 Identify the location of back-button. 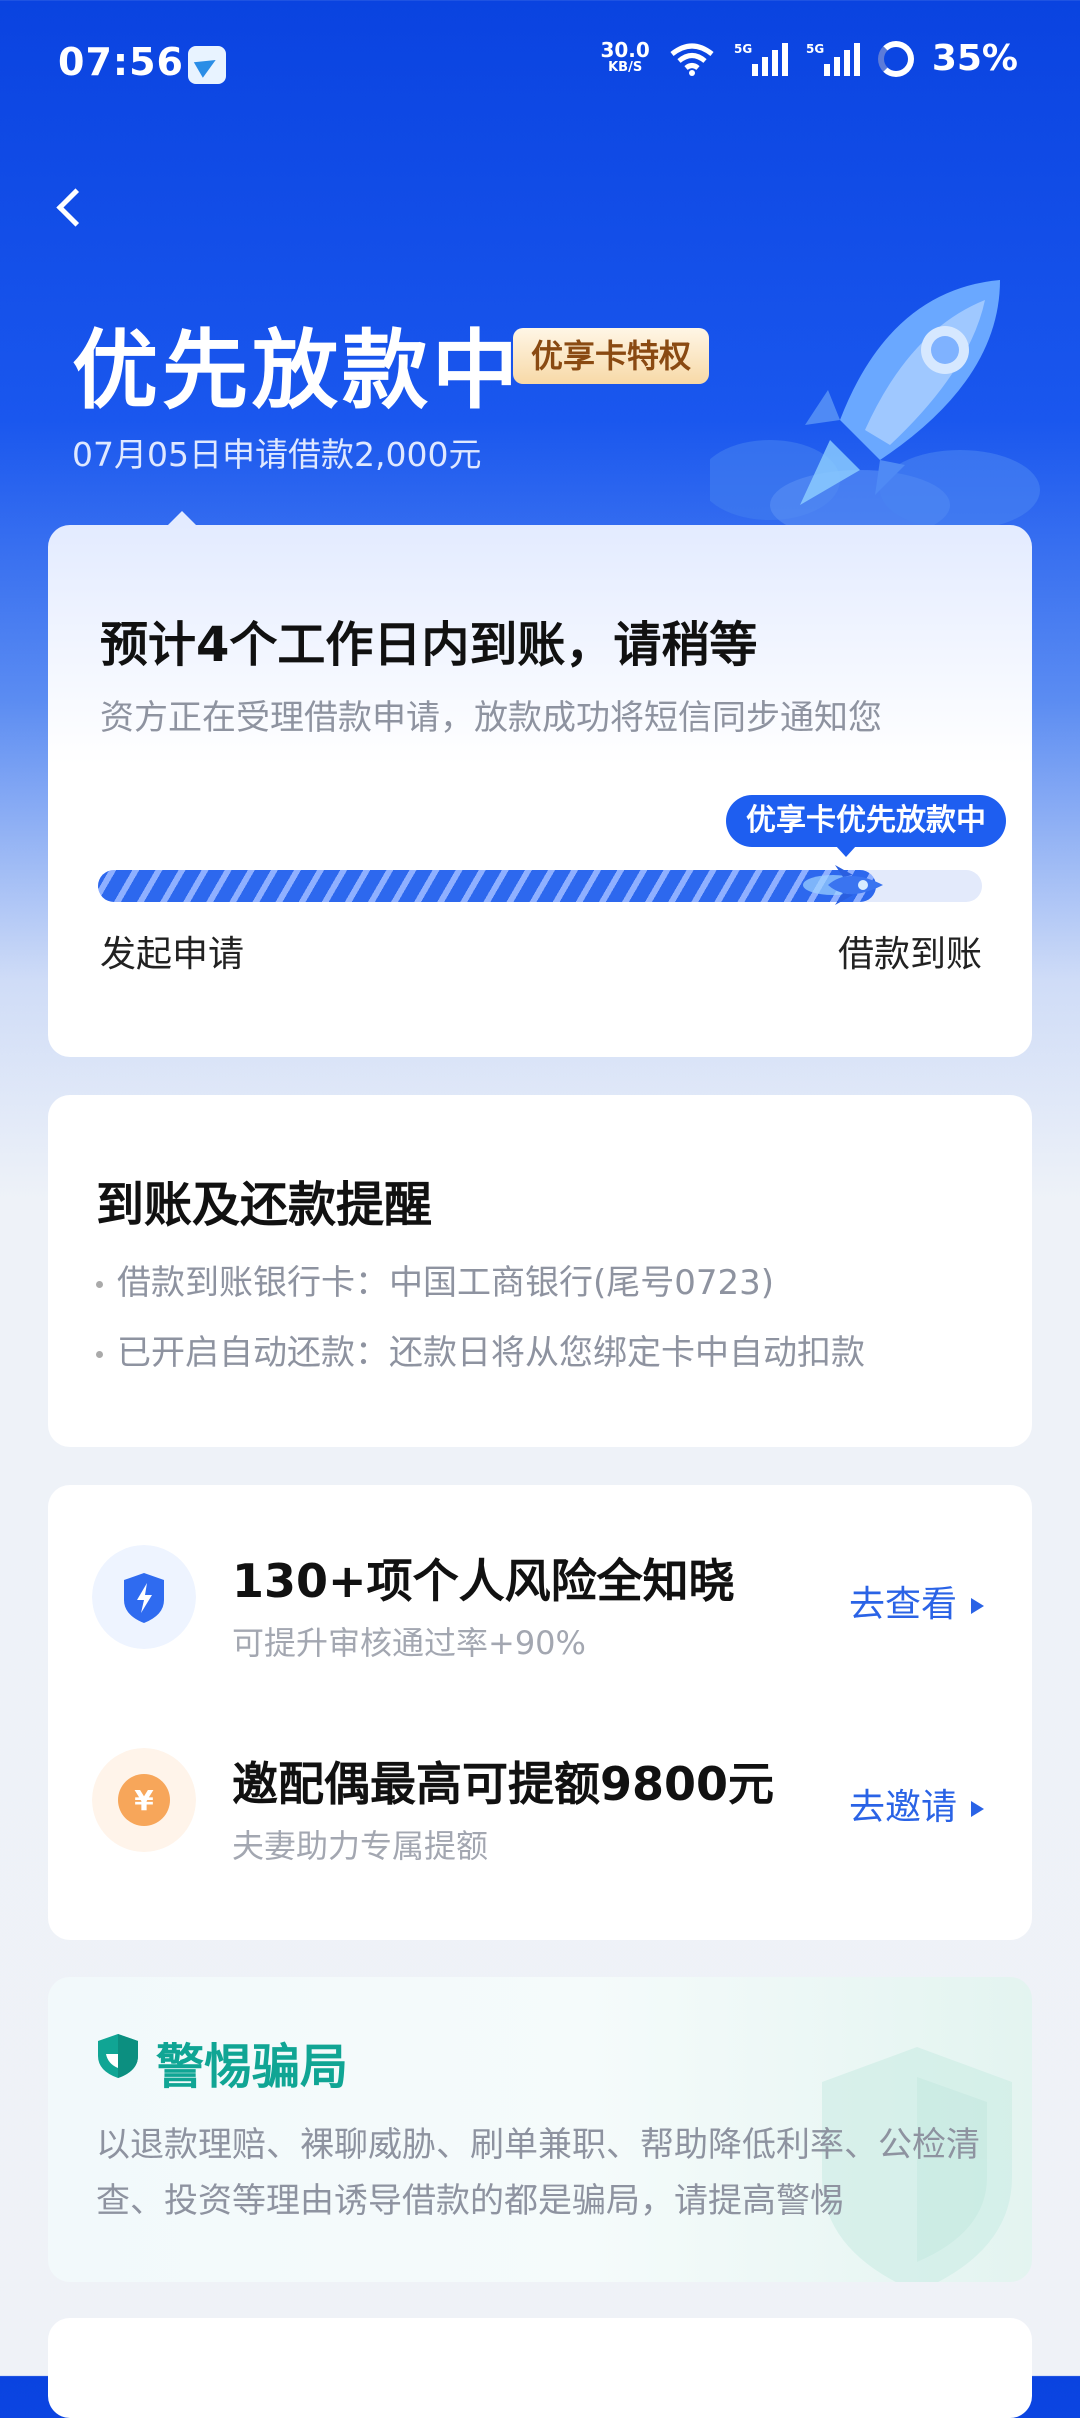
(74, 210).